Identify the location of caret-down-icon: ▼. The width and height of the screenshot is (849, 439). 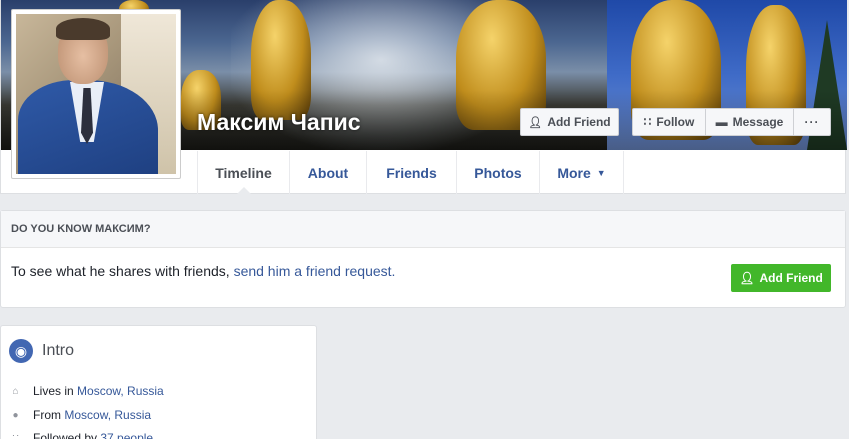
(601, 172).